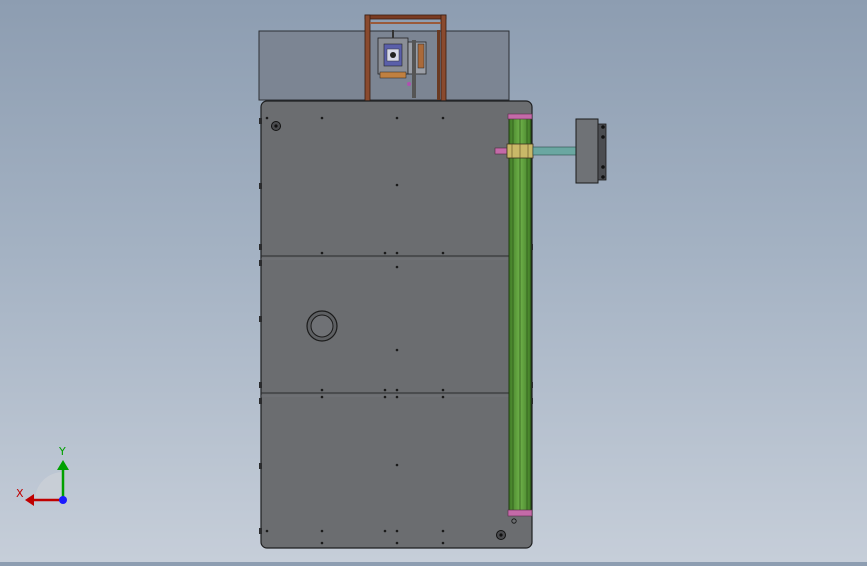 The width and height of the screenshot is (867, 566). What do you see at coordinates (520, 318) in the screenshot?
I see `linear-guide-rail` at bounding box center [520, 318].